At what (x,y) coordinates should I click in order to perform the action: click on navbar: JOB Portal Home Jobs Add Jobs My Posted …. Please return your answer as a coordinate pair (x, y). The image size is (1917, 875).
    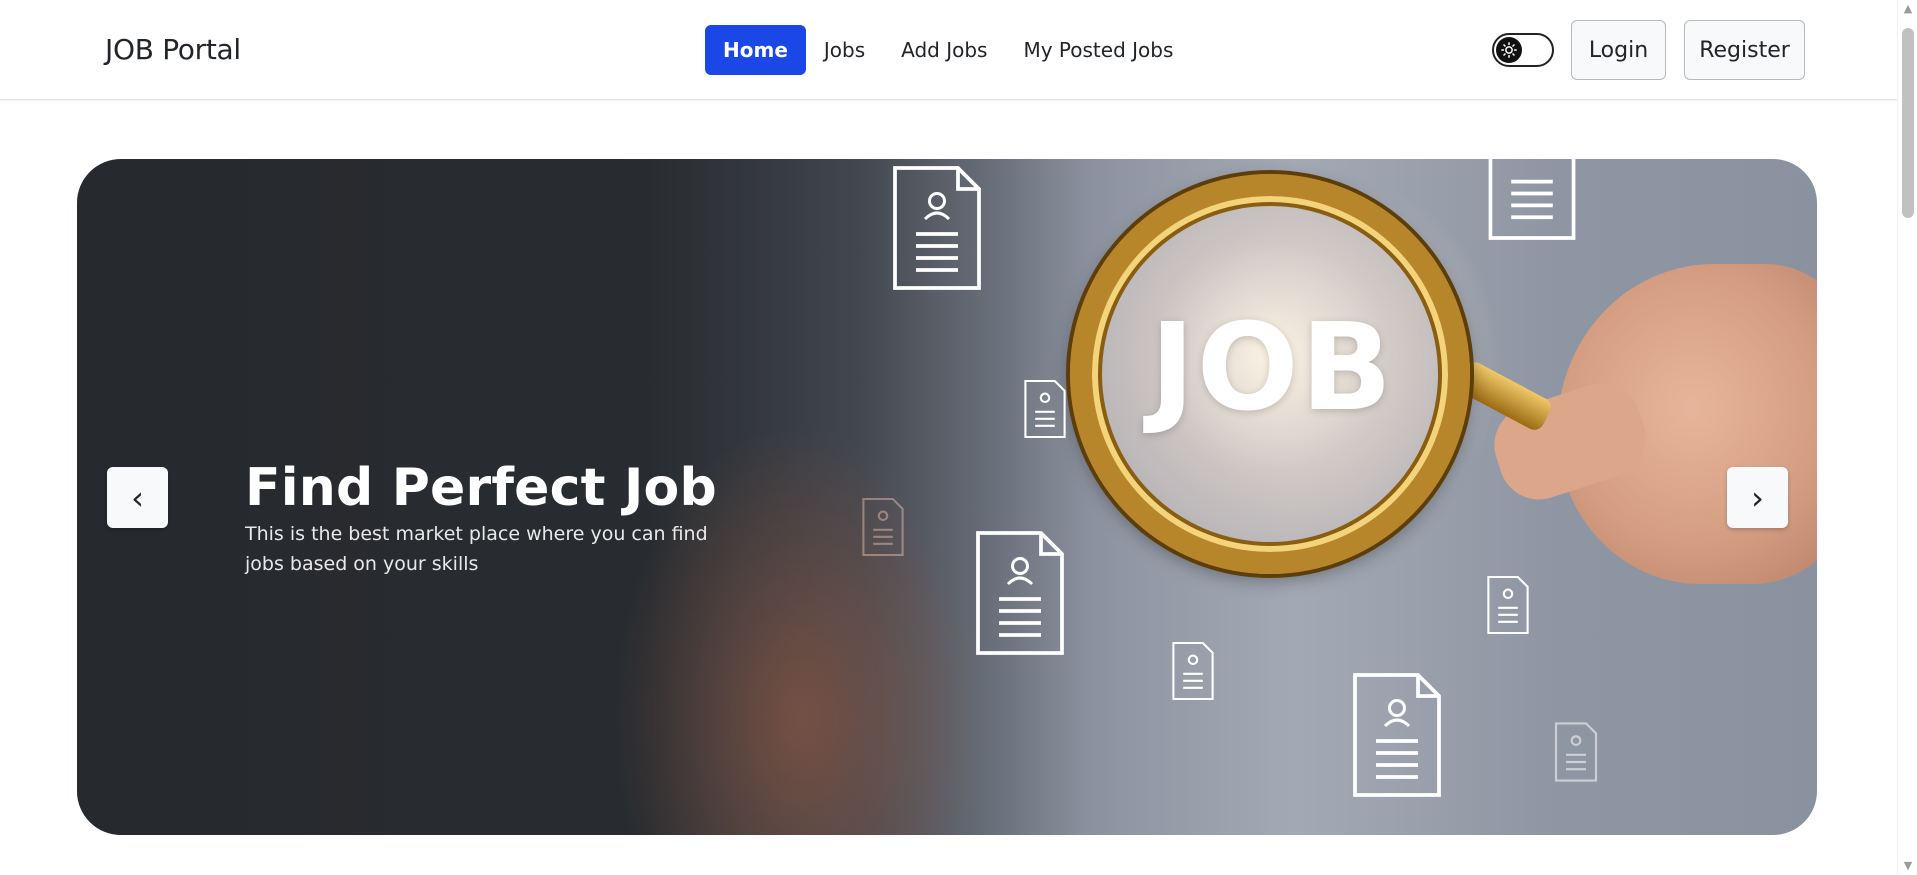
    Looking at the image, I should click on (948, 50).